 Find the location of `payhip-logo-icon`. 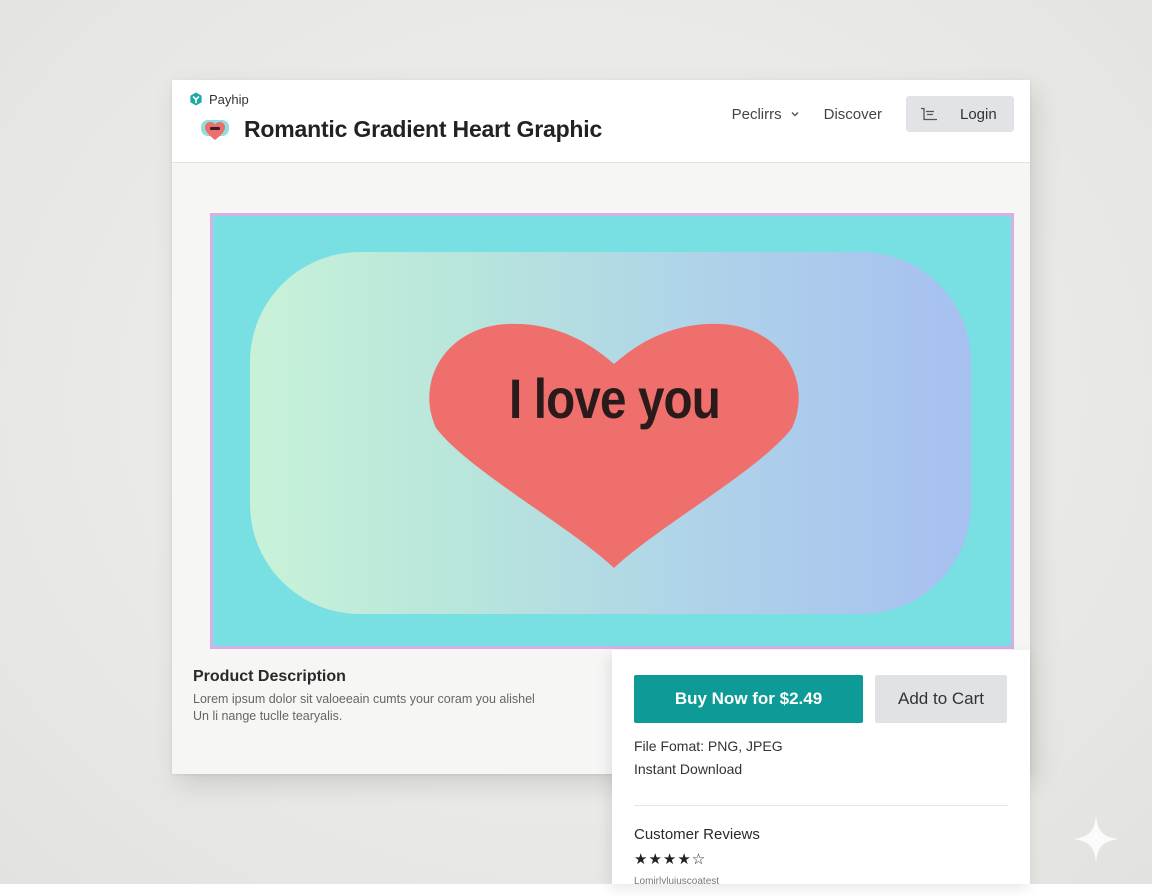

payhip-logo-icon is located at coordinates (196, 99).